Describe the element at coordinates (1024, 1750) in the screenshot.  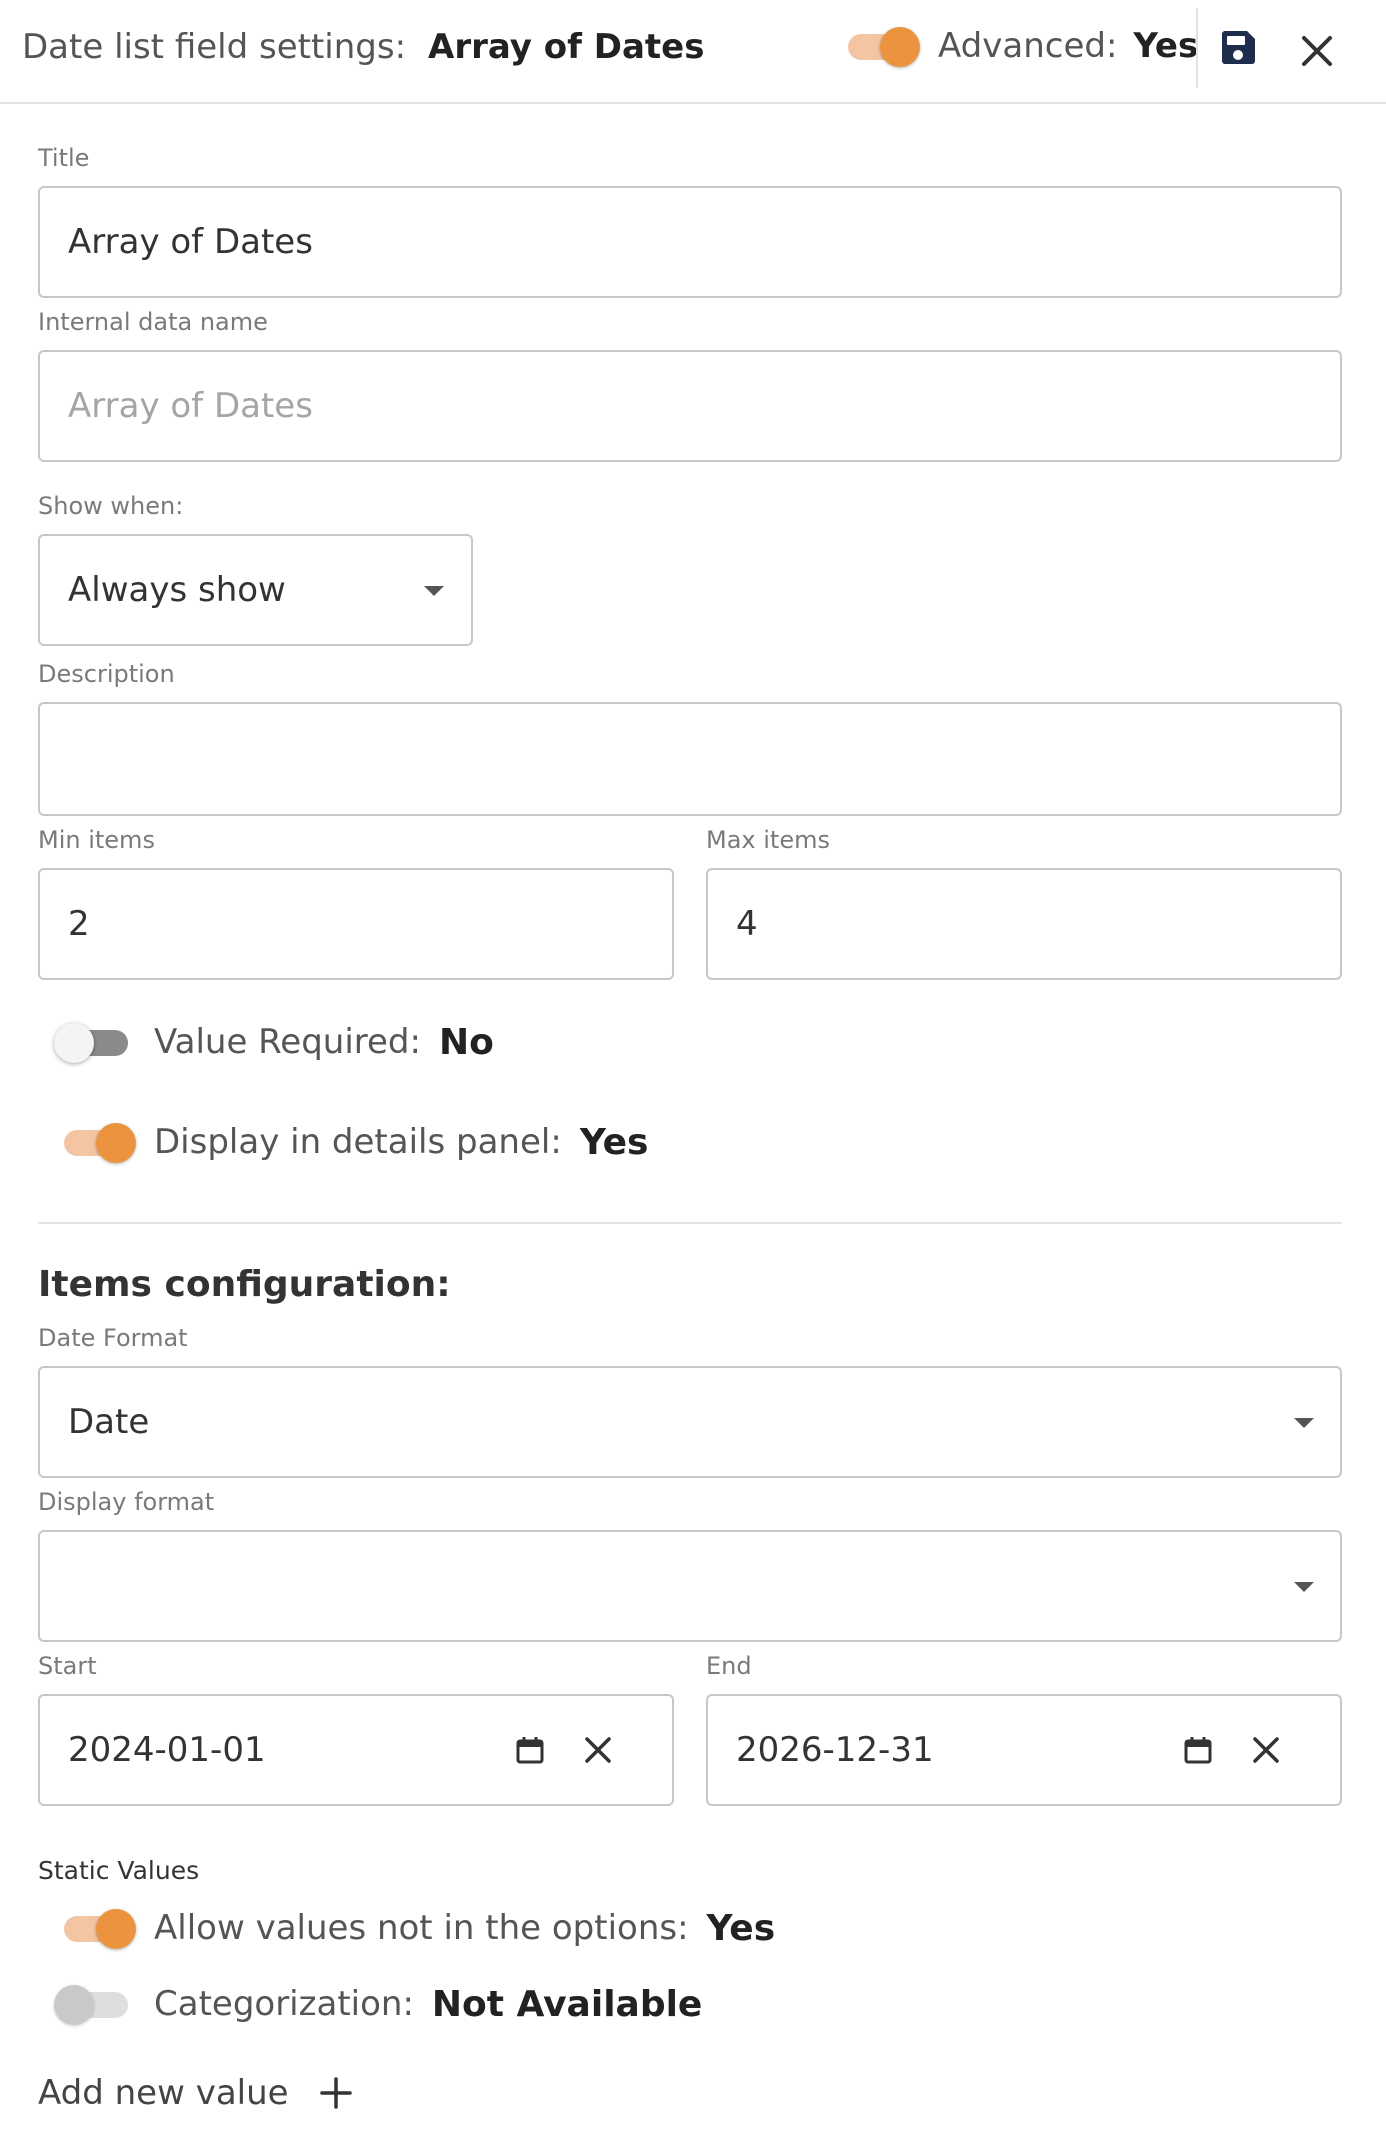
I see `end-date-input: 2026-12-31` at that location.